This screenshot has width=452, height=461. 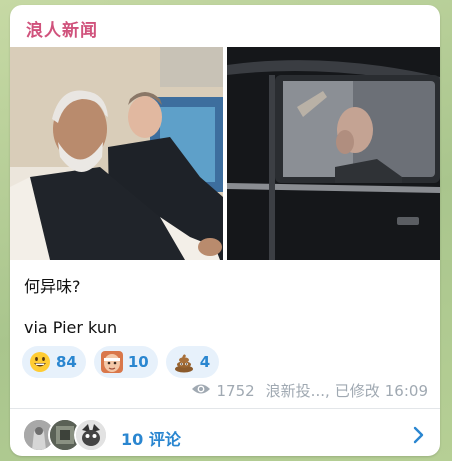 What do you see at coordinates (406, 390) in the screenshot?
I see `post-time: 16:09` at bounding box center [406, 390].